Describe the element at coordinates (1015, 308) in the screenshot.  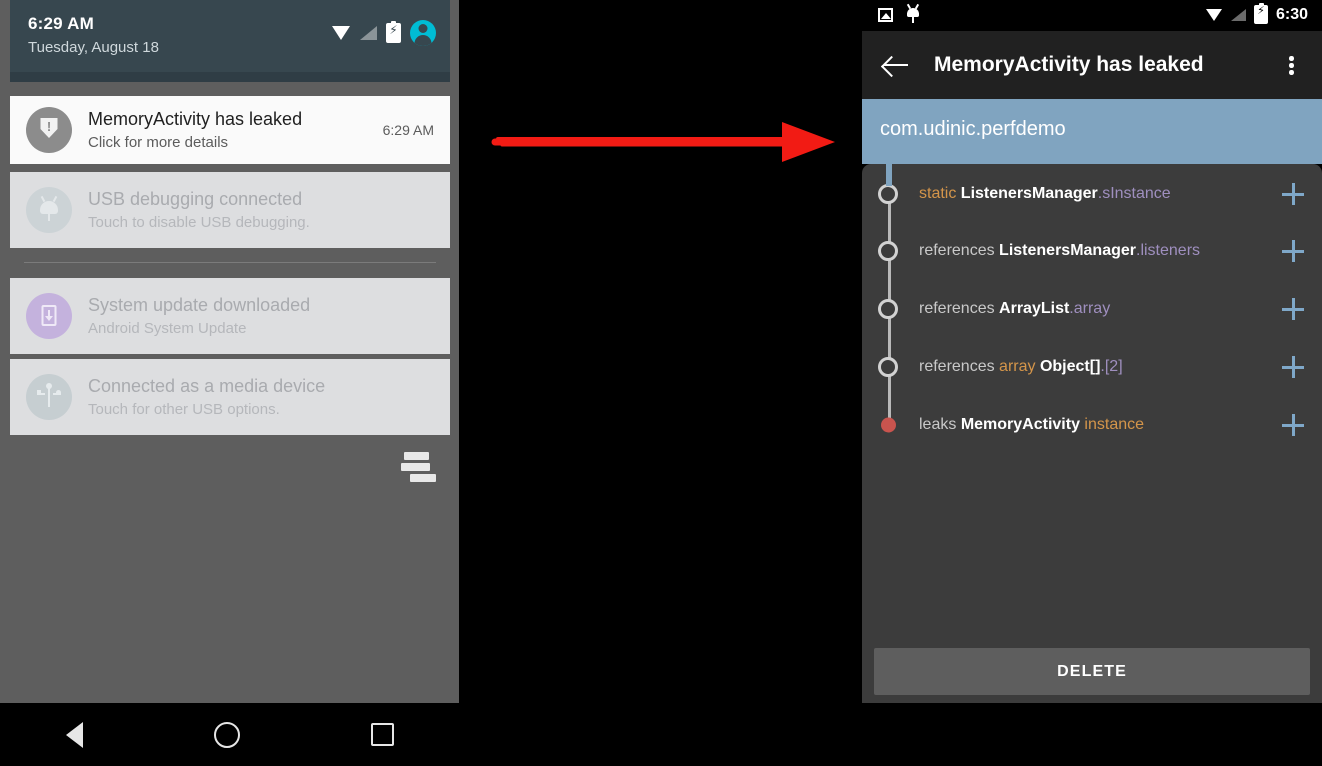
I see `trace-label: references ArrayList.array` at that location.